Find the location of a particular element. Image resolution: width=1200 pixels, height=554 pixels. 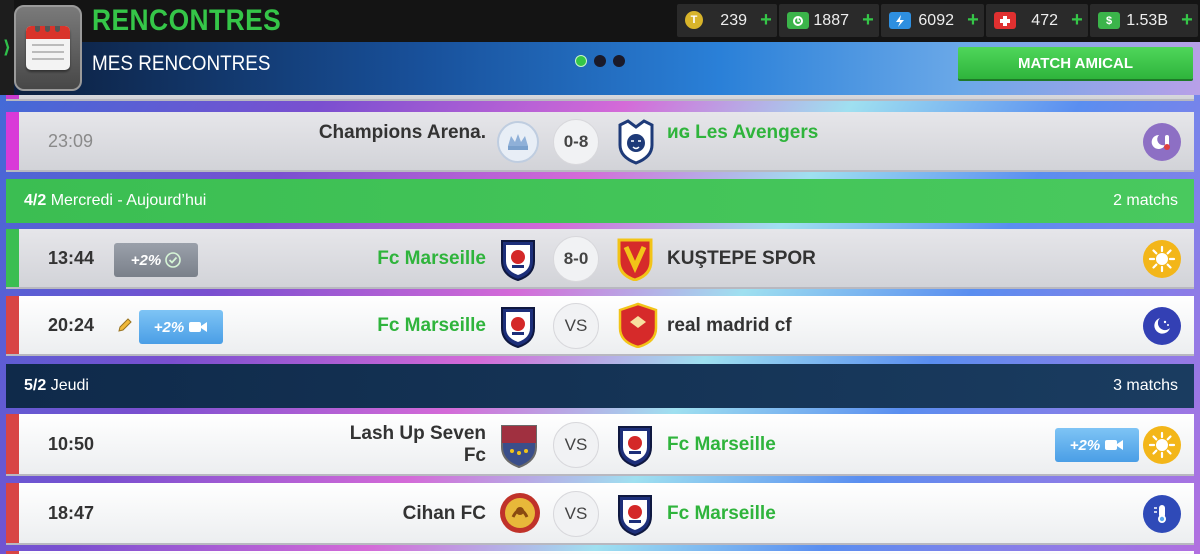

edit-pencil-icon is located at coordinates (125, 327).